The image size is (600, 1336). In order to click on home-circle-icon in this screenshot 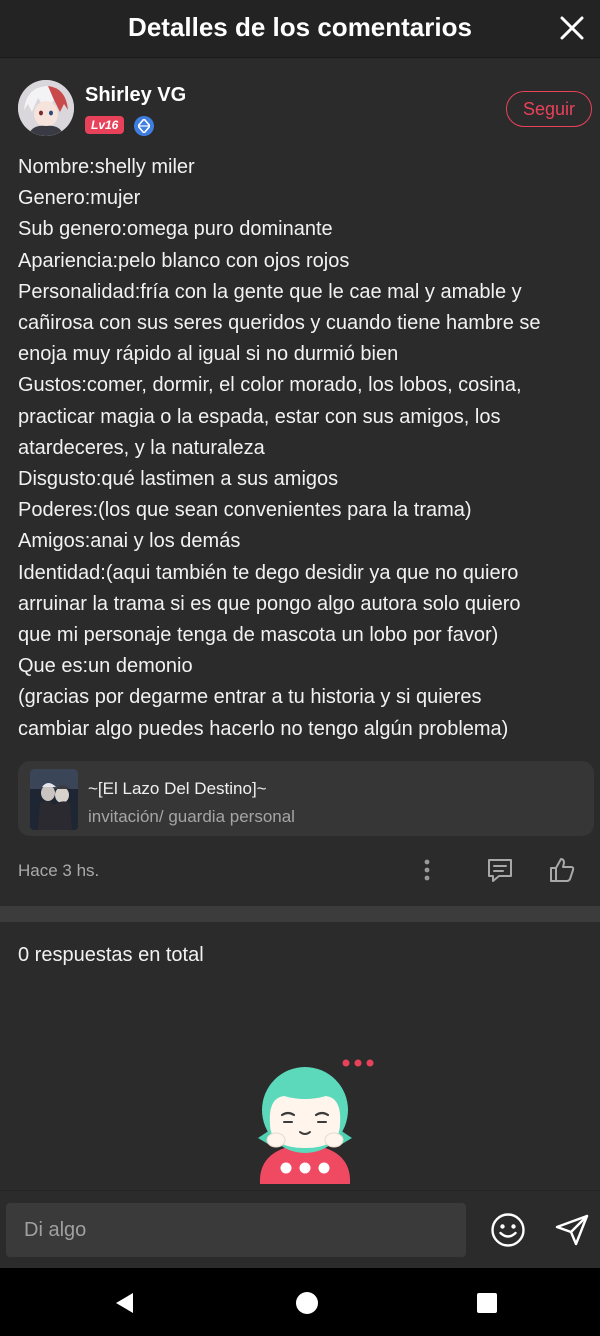, I will do `click(307, 1303)`.